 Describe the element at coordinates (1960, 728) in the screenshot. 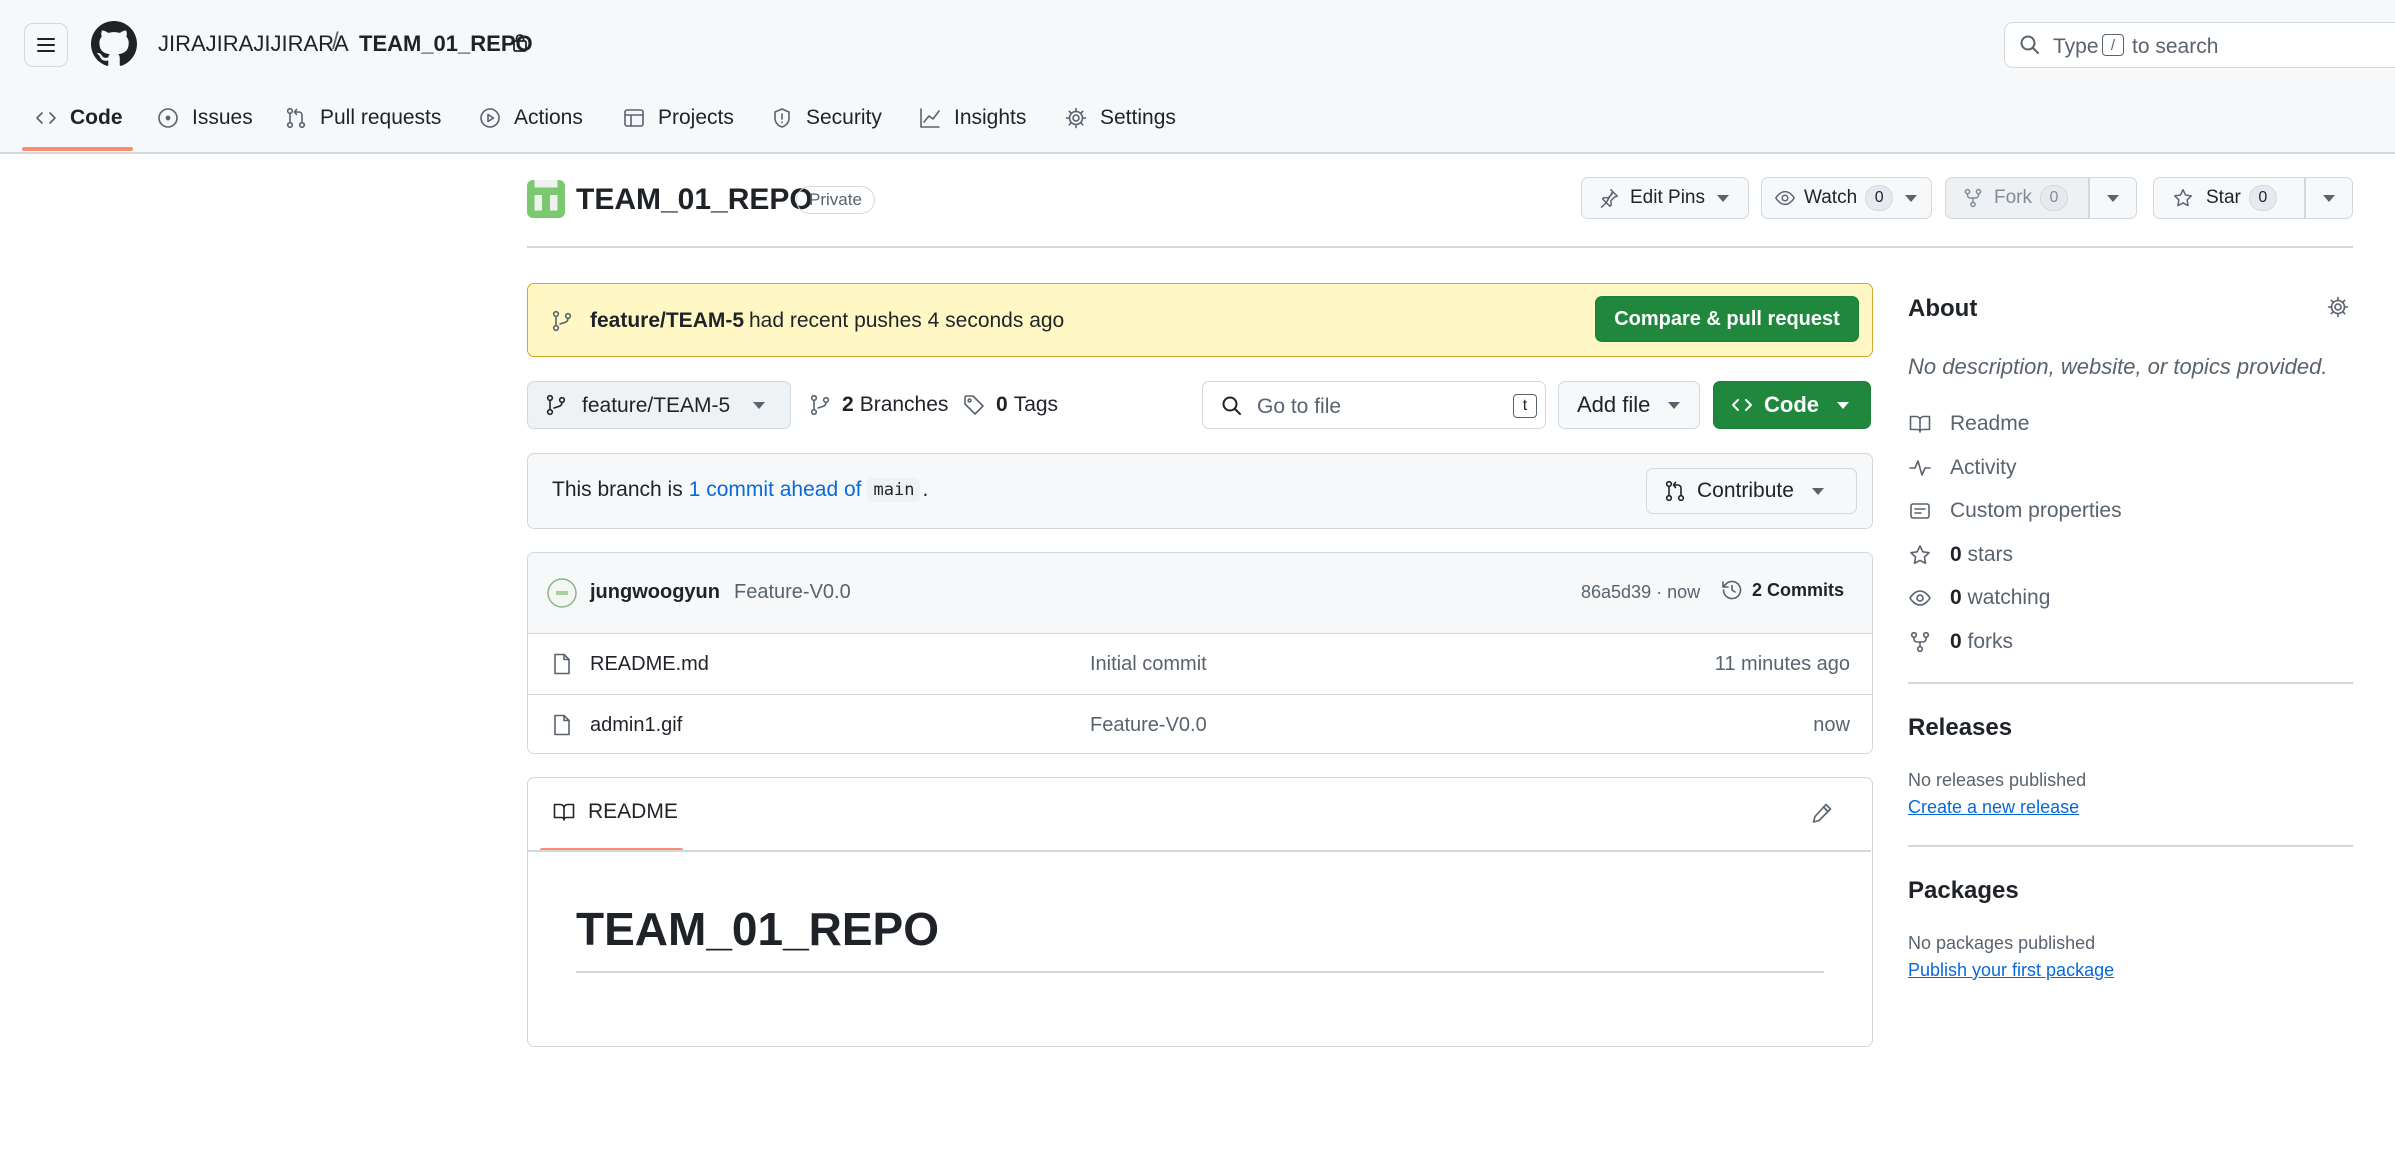

I see `releases-heading: Releases` at that location.